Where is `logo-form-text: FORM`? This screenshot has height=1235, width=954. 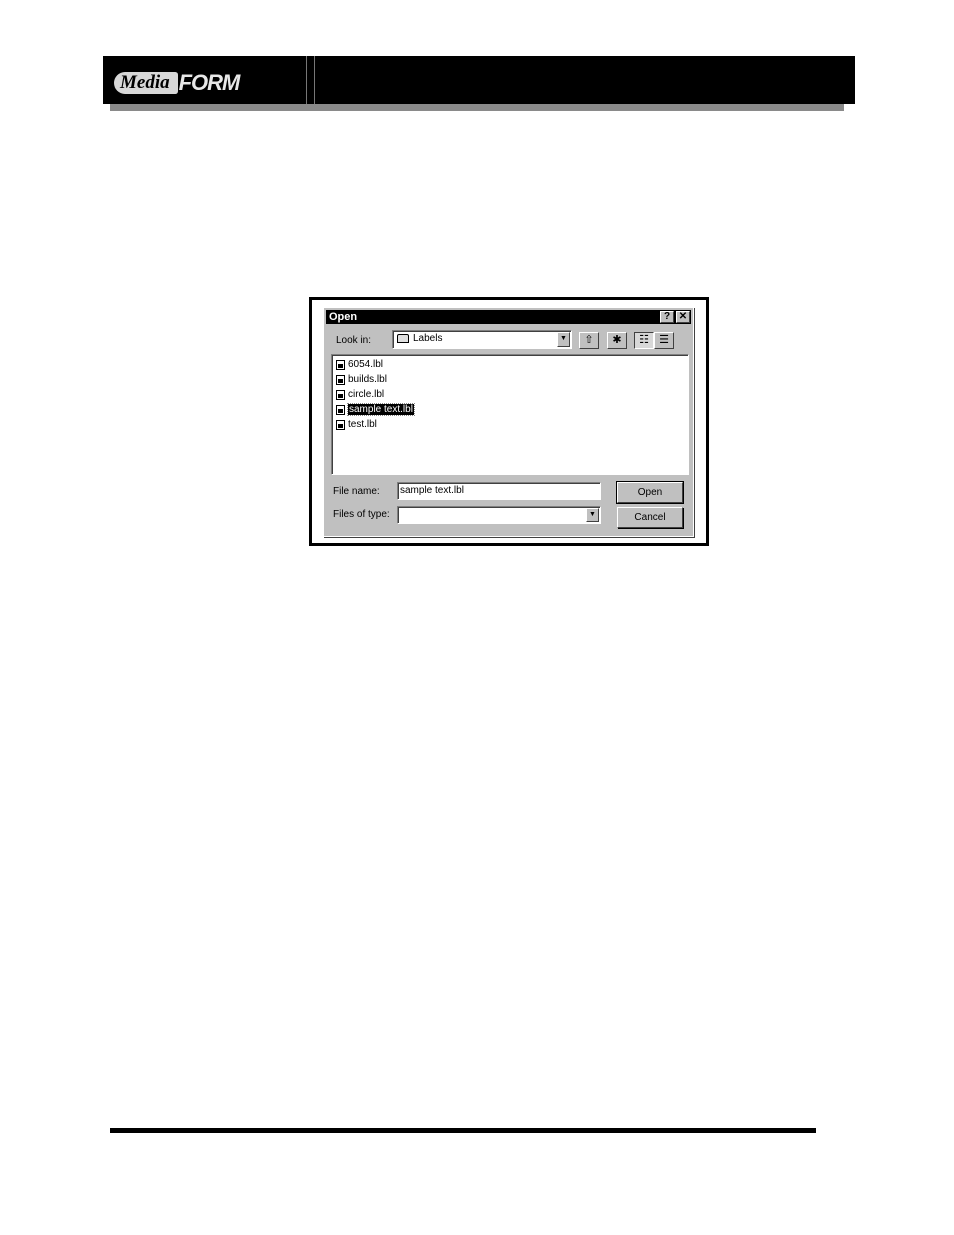
logo-form-text: FORM is located at coordinates (209, 82).